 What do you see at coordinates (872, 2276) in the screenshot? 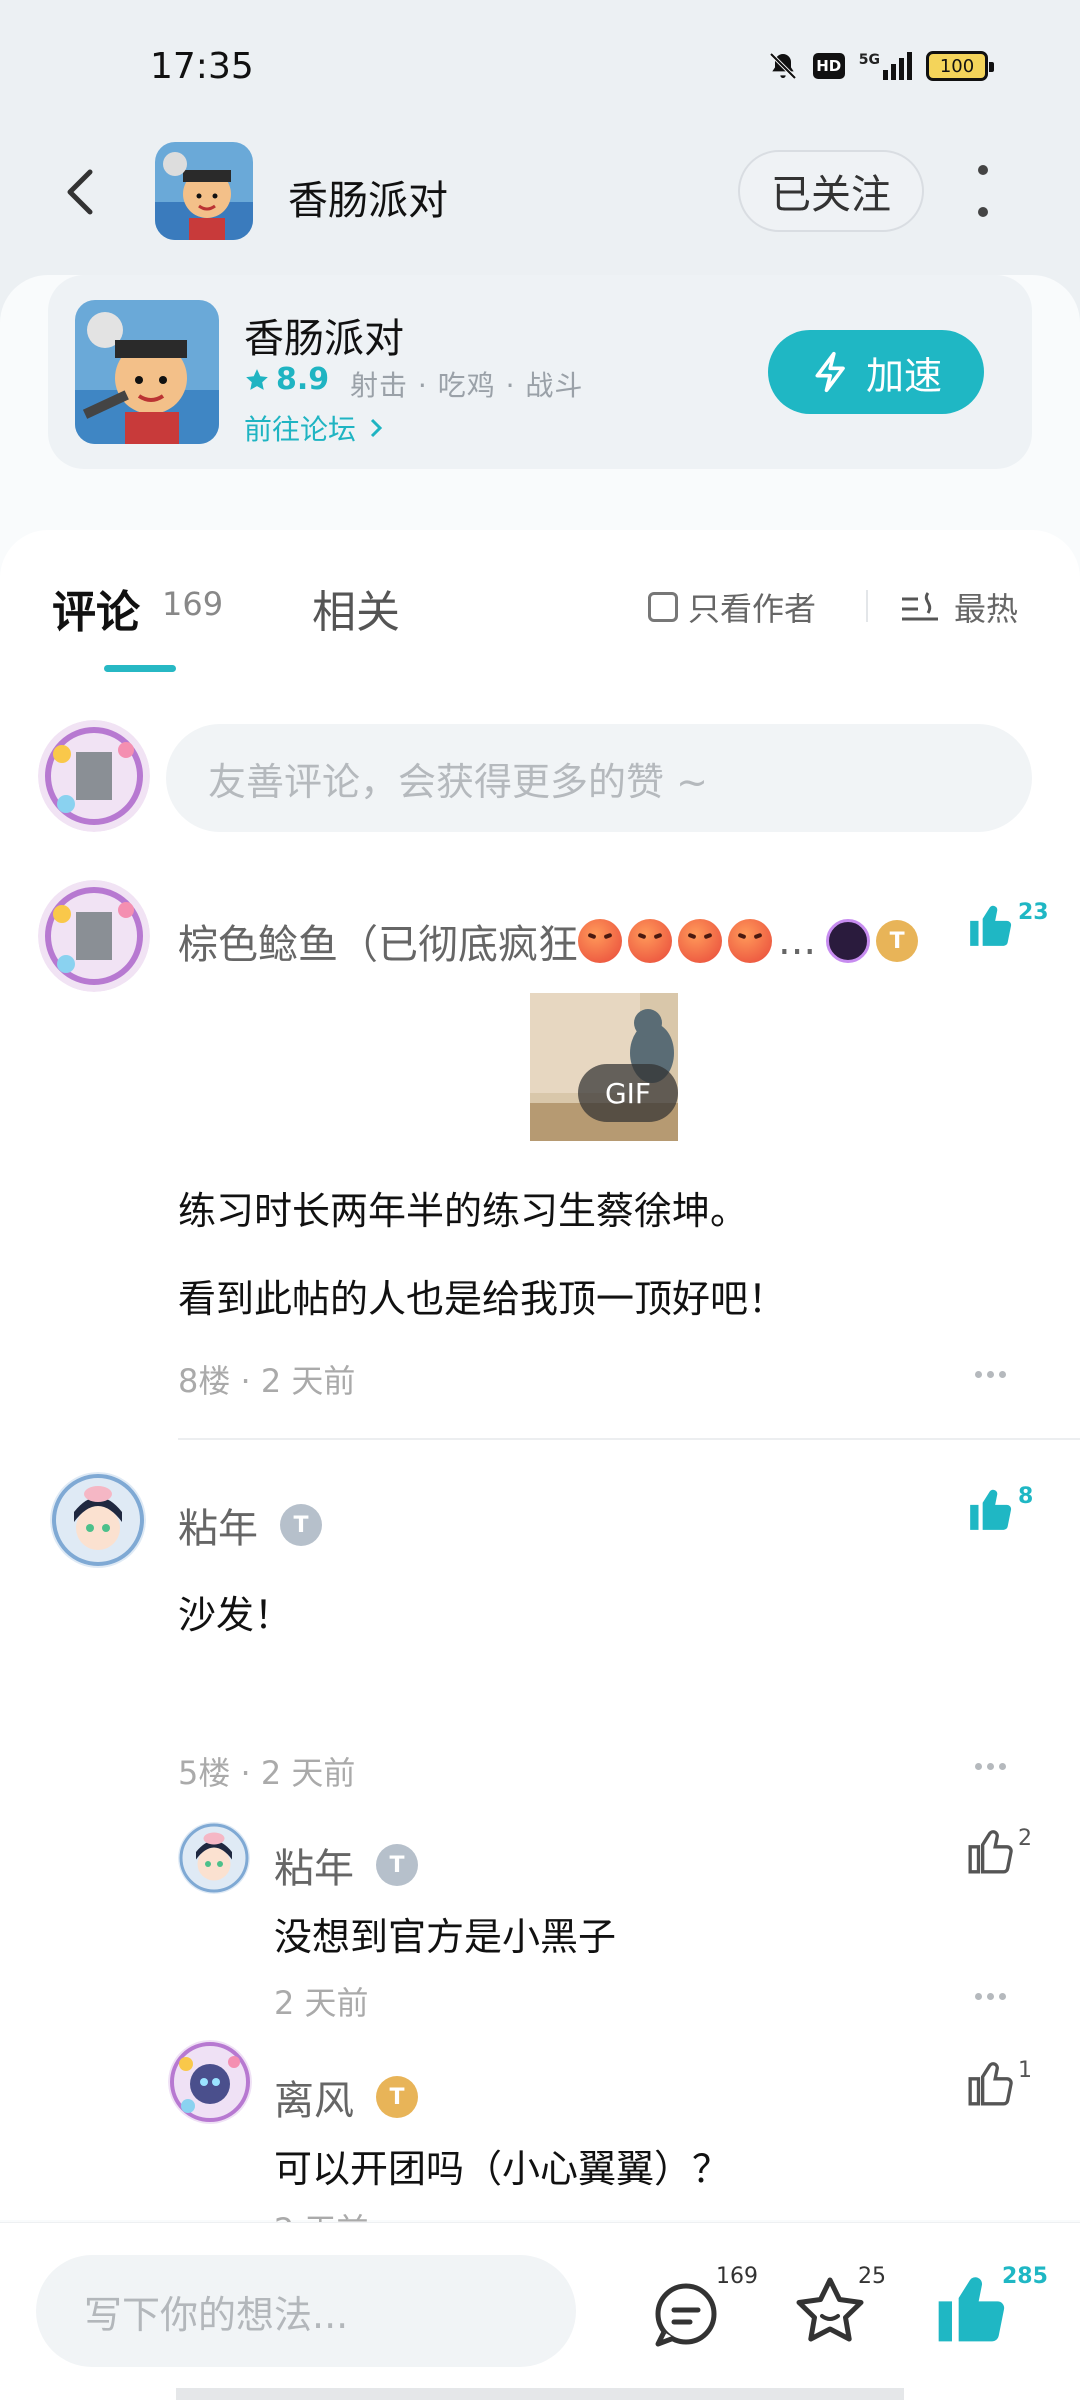
I see `favorite-count: 25` at bounding box center [872, 2276].